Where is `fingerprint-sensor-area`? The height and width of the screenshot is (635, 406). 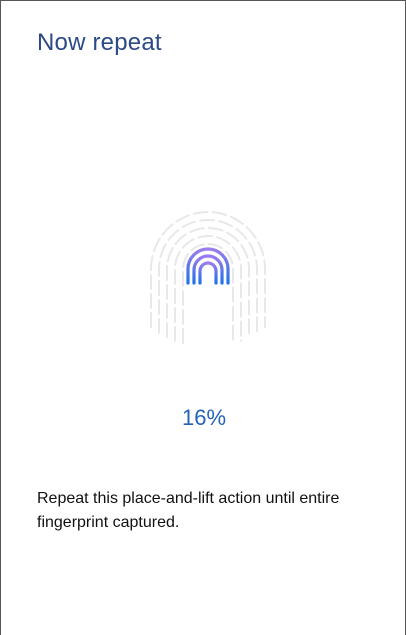 fingerprint-sensor-area is located at coordinates (208, 277).